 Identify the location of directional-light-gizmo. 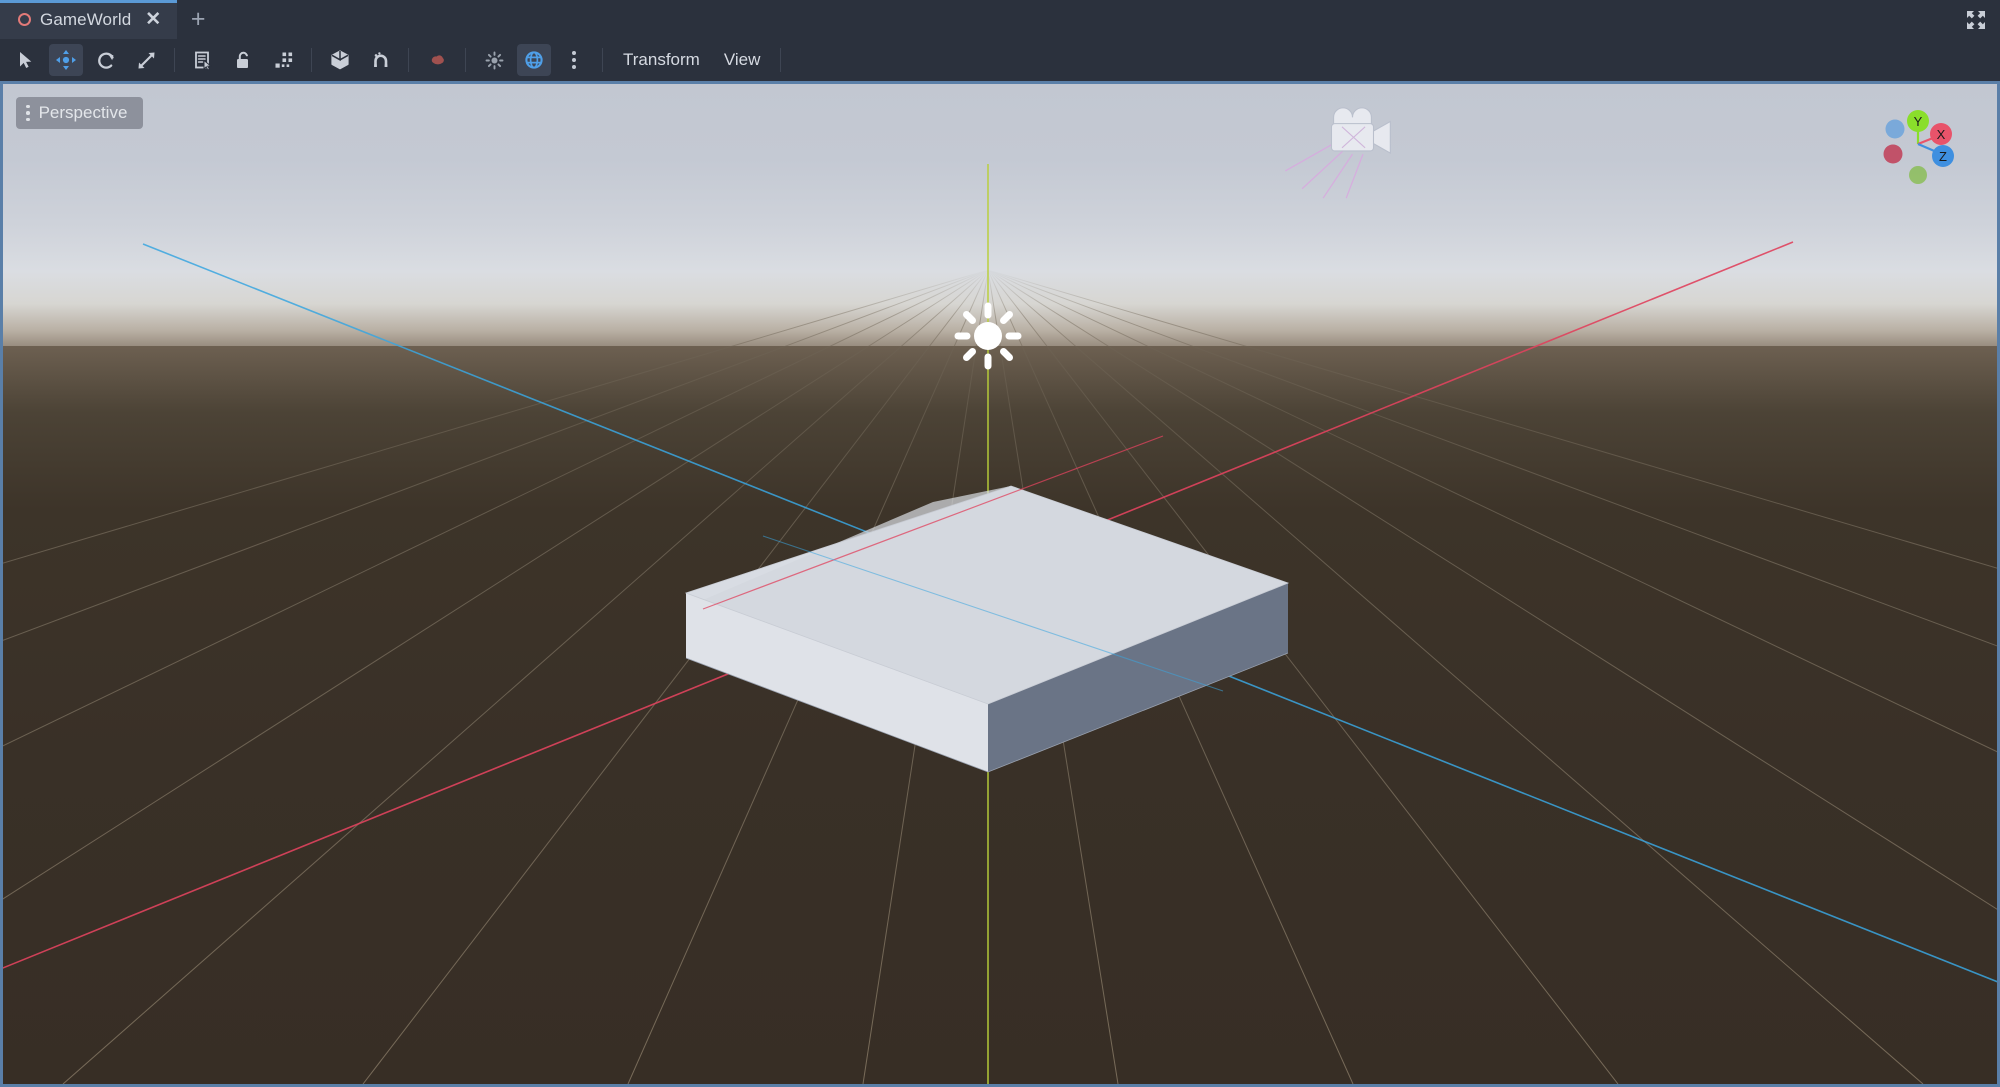
(988, 336).